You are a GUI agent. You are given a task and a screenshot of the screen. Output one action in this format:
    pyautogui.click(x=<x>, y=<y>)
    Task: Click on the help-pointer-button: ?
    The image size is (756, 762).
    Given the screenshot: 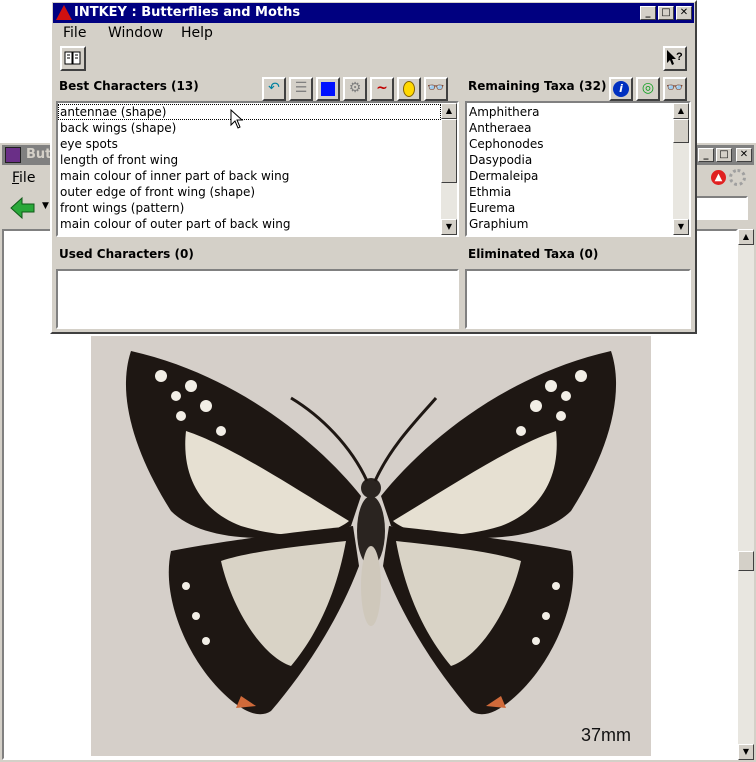 What is the action you would take?
    pyautogui.click(x=675, y=58)
    